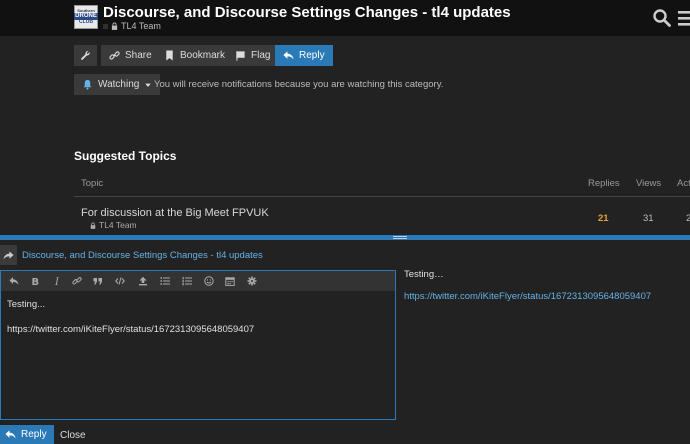 Image resolution: width=690 pixels, height=444 pixels. What do you see at coordinates (648, 183) in the screenshot?
I see `column-header-views: Views` at bounding box center [648, 183].